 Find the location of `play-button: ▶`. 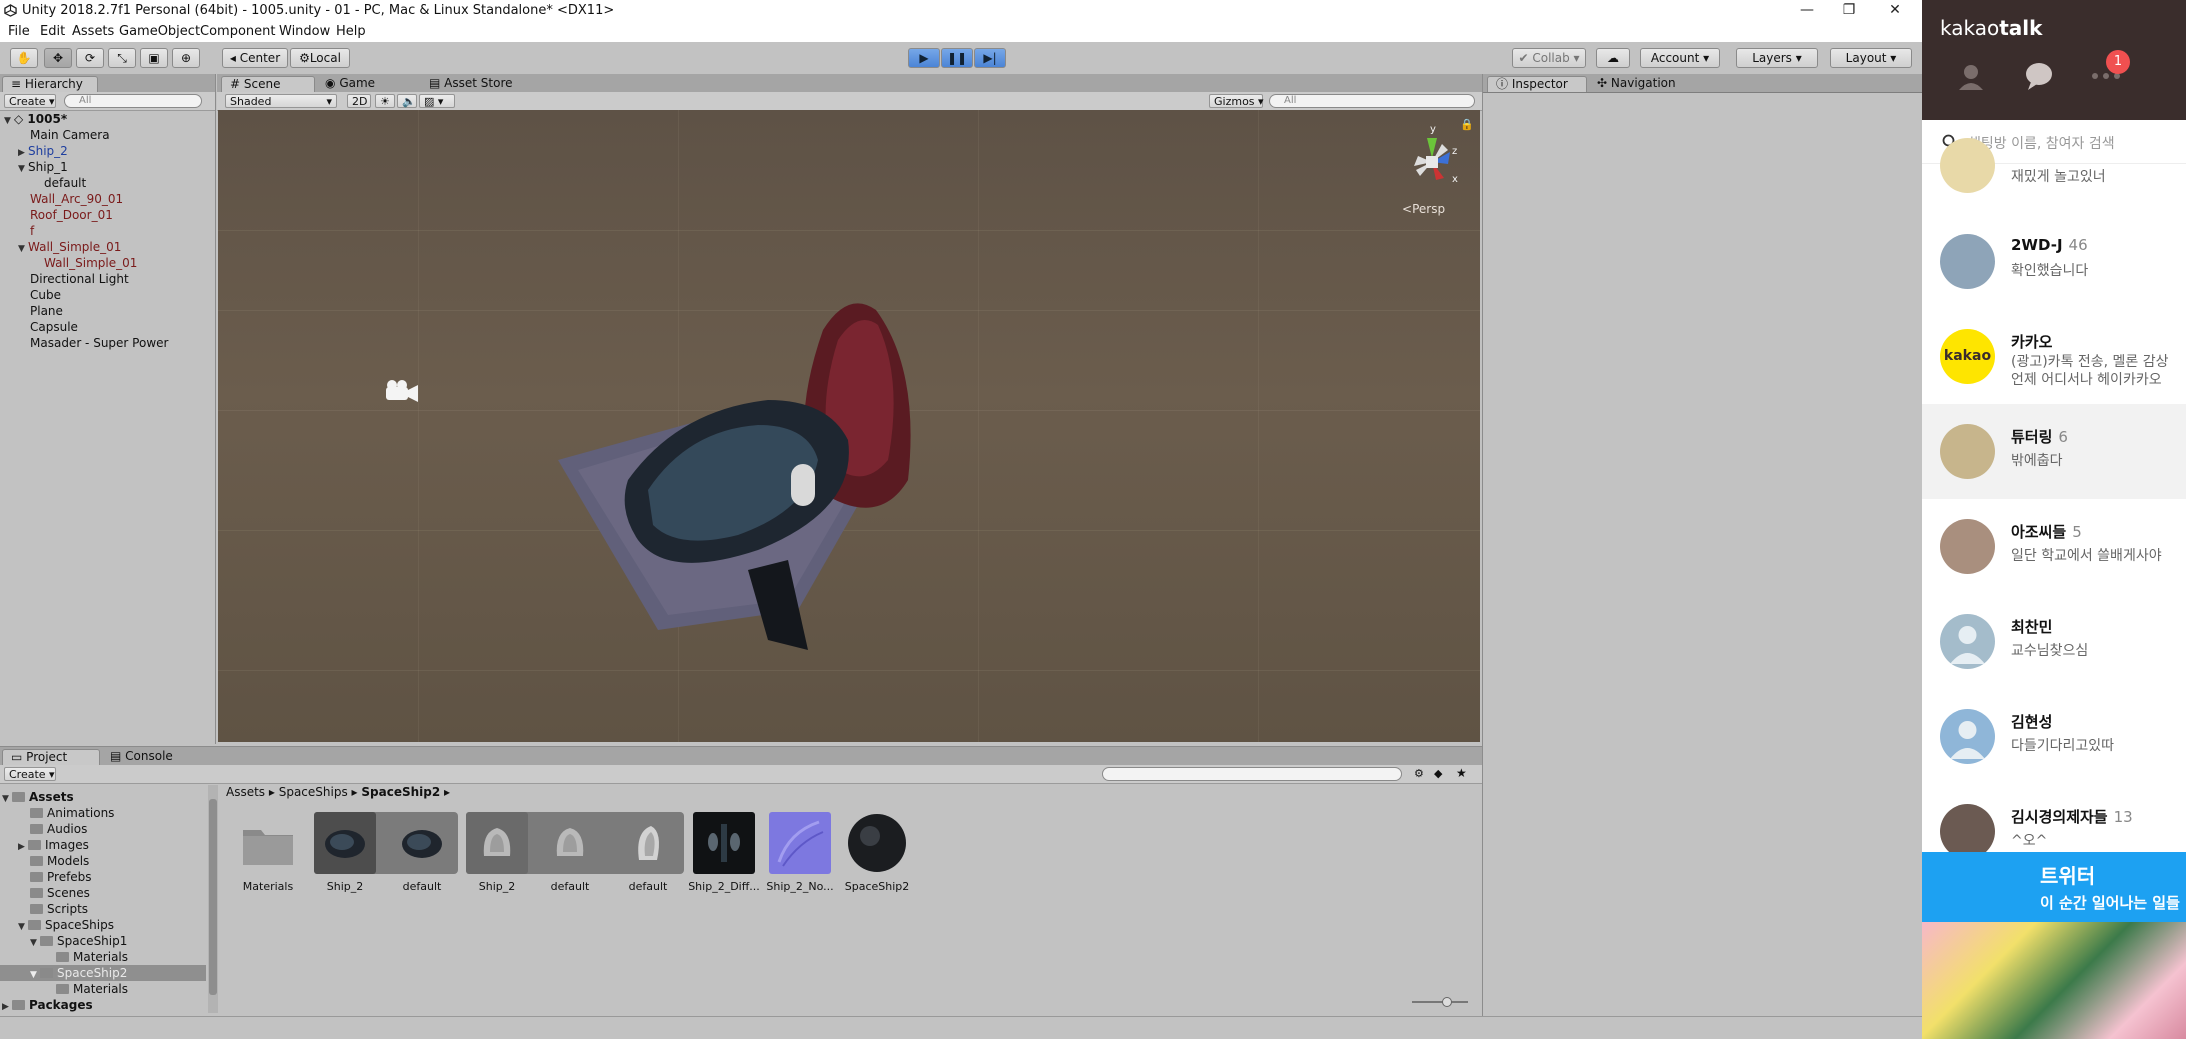

play-button: ▶ is located at coordinates (924, 58).